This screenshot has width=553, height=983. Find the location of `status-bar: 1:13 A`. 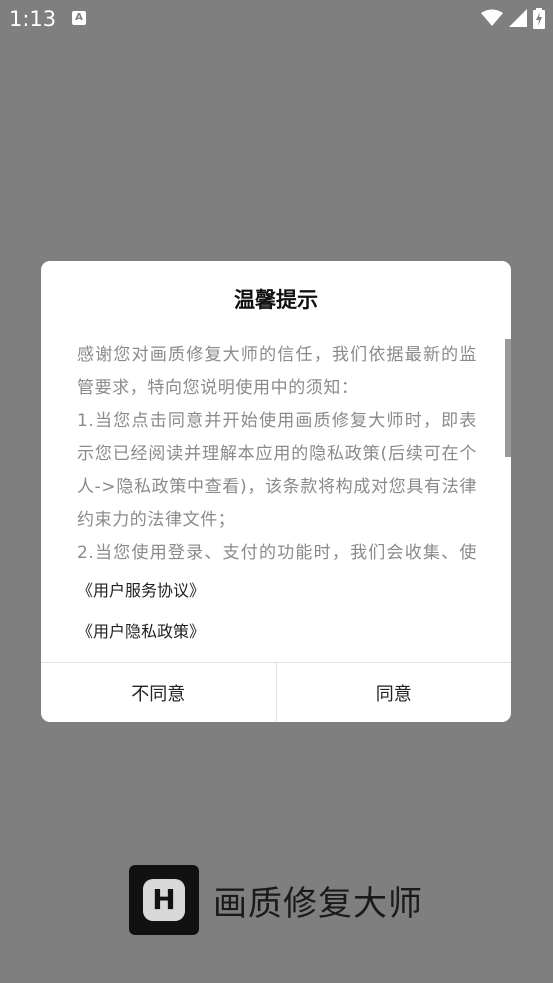

status-bar: 1:13 A is located at coordinates (276, 19).